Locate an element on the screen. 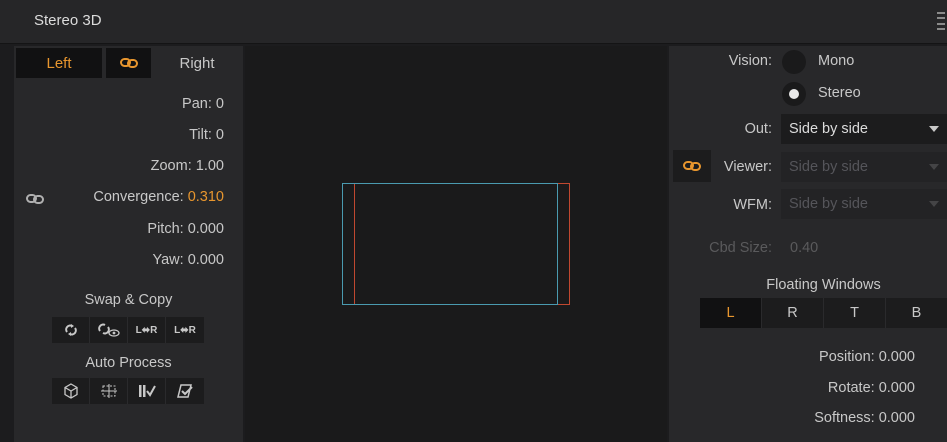 This screenshot has height=442, width=947. copy-right-to-left-button: L⬌R is located at coordinates (185, 330).